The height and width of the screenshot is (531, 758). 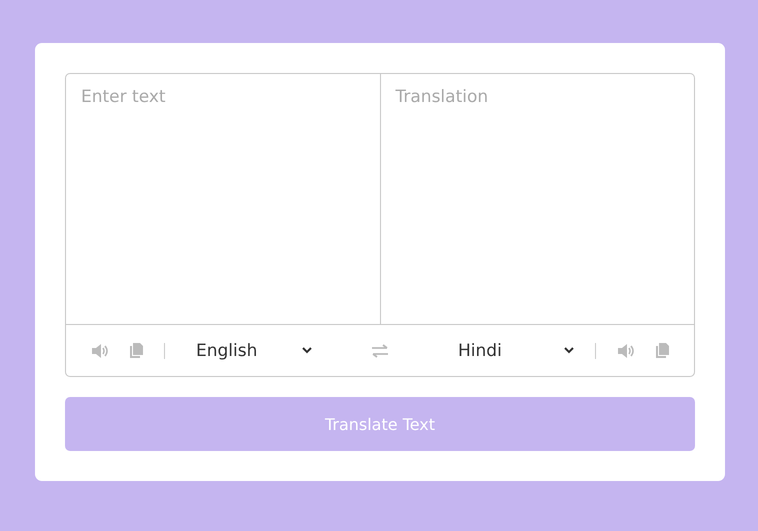 I want to click on target-language-select: Hindi, so click(x=511, y=350).